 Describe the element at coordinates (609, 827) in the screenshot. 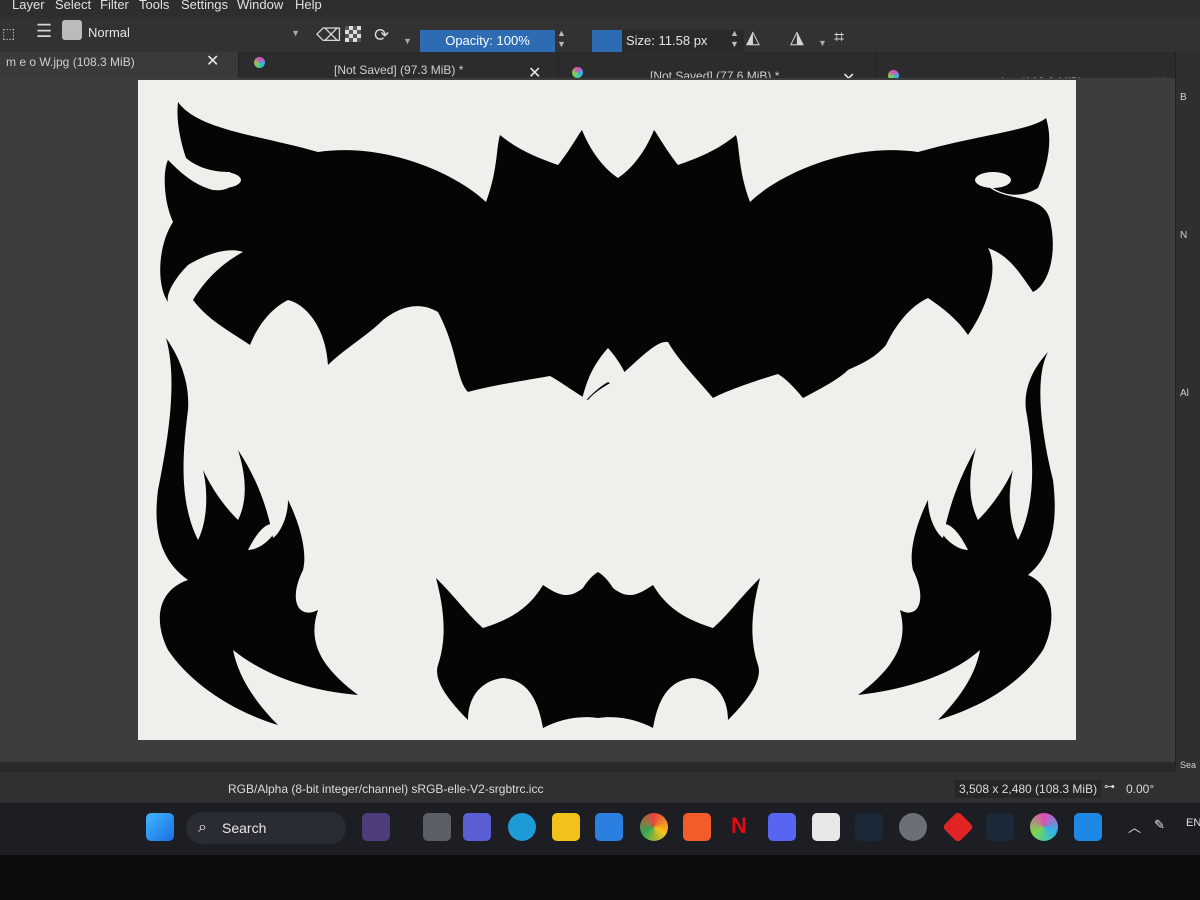

I see `mail-icon` at that location.